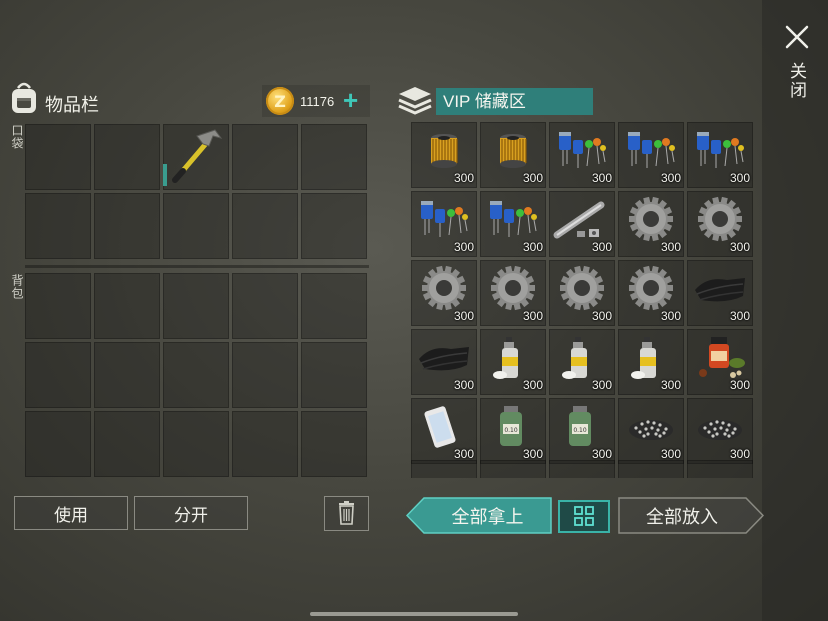 The image size is (828, 621). Describe the element at coordinates (191, 513) in the screenshot. I see `split-button: 分开` at that location.